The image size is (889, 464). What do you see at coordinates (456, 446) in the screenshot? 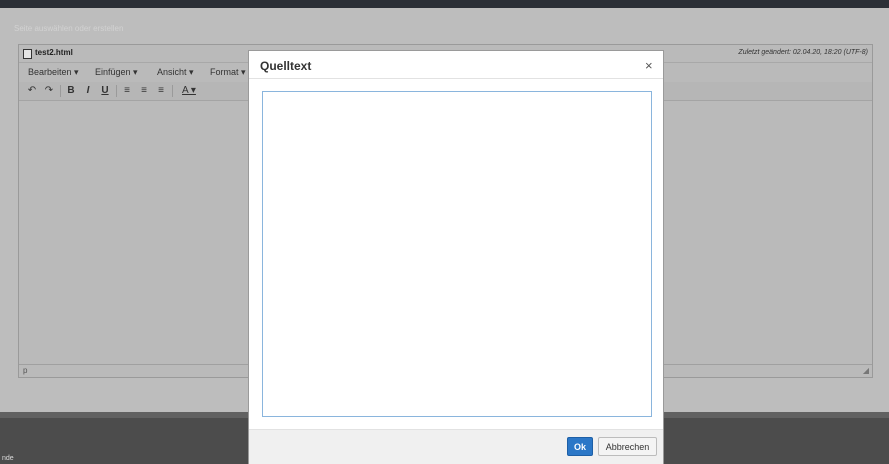
I see `dialog-footer: Ok Abbrechen` at bounding box center [456, 446].